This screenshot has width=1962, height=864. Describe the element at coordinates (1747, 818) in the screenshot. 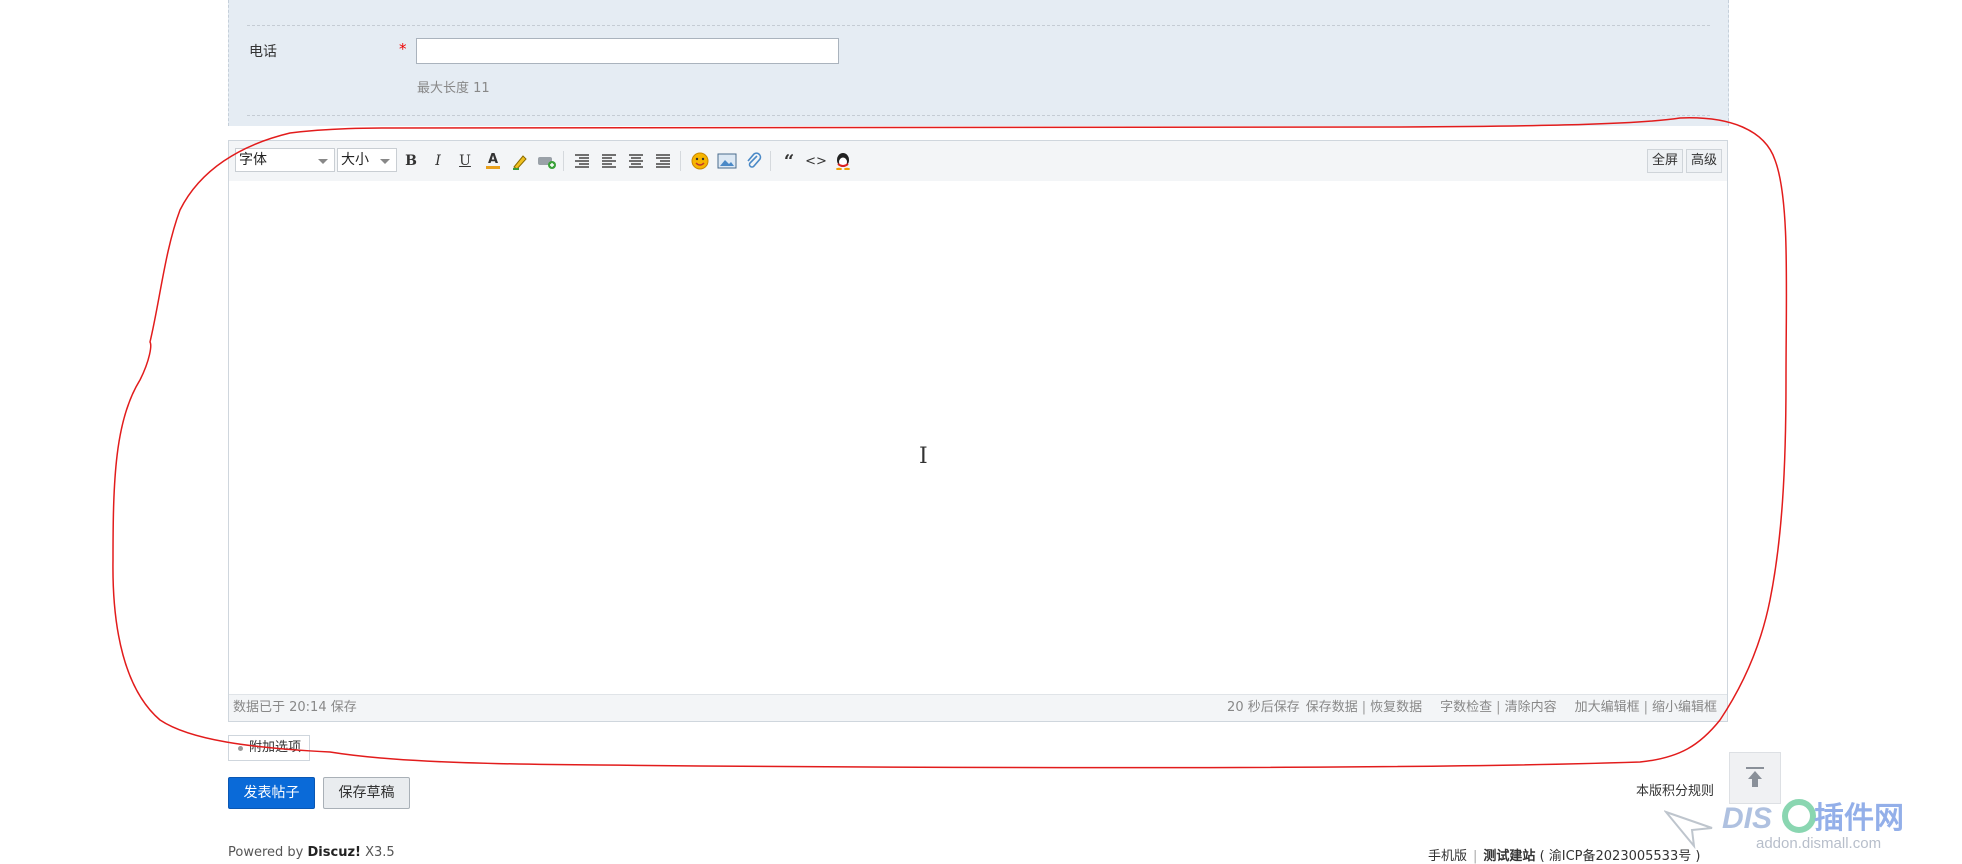

I see `svg-text: DIS` at that location.